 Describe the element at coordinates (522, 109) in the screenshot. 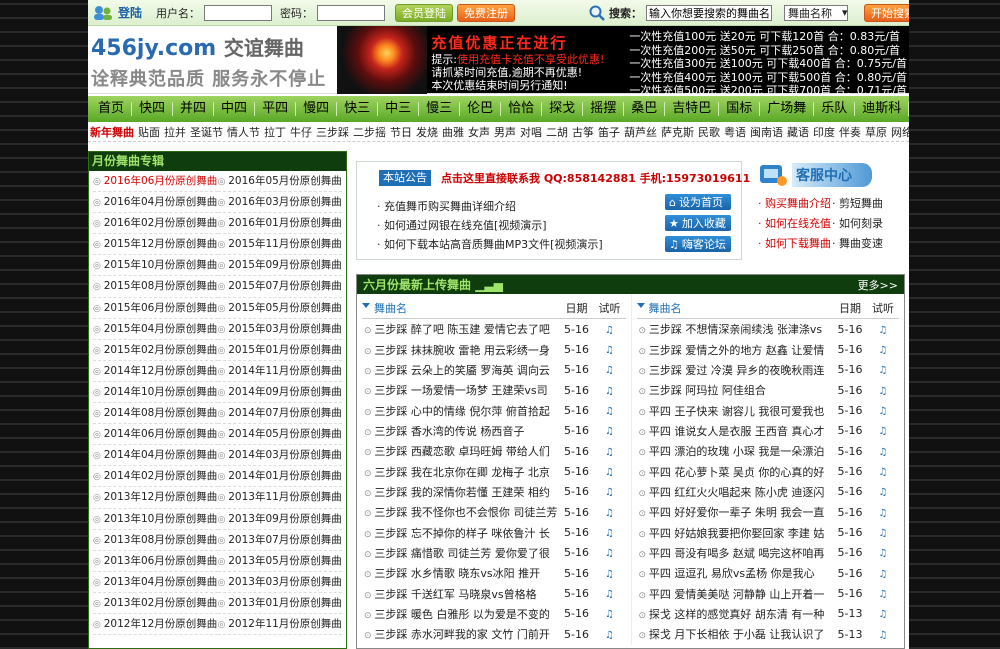

I see `nav-item: 恰恰` at that location.